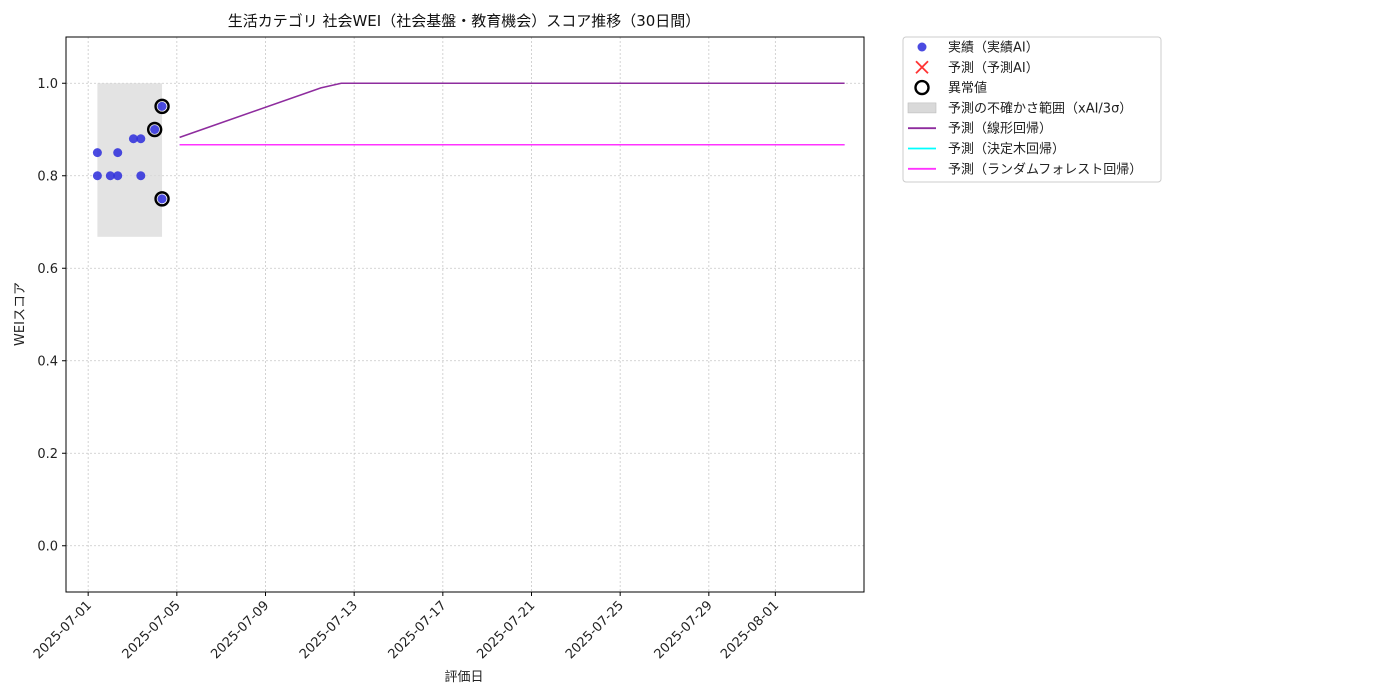  I want to click on legend-label-5: 予測（決定木回帰）, so click(1006, 149).